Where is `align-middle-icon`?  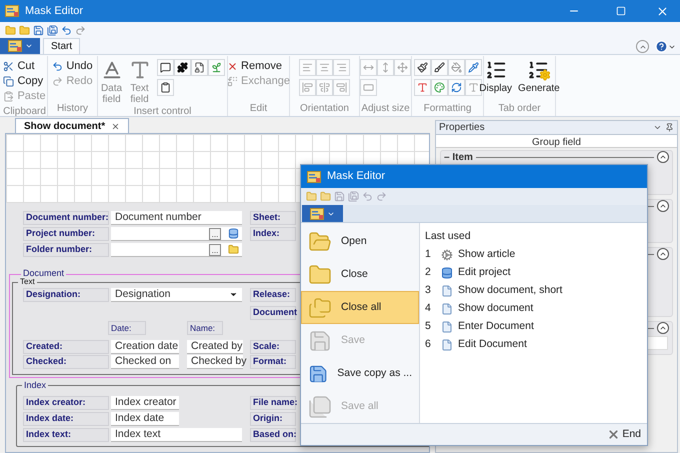
align-middle-icon is located at coordinates (324, 87).